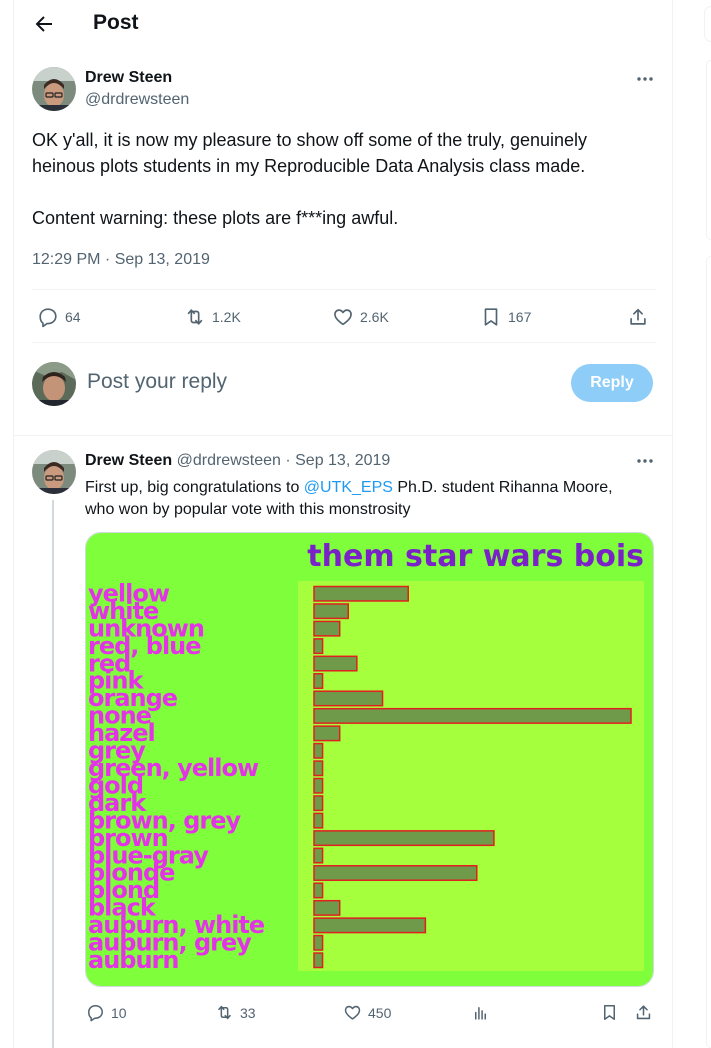 The height and width of the screenshot is (1048, 711). What do you see at coordinates (337, 460) in the screenshot?
I see `reply-date: · Sep 13, 2019` at bounding box center [337, 460].